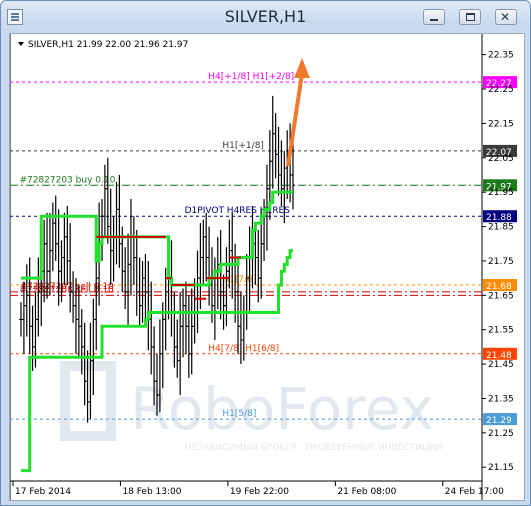 The image size is (531, 506). Describe the element at coordinates (295, 120) in the screenshot. I see `forecast-arrow-shaft` at that location.